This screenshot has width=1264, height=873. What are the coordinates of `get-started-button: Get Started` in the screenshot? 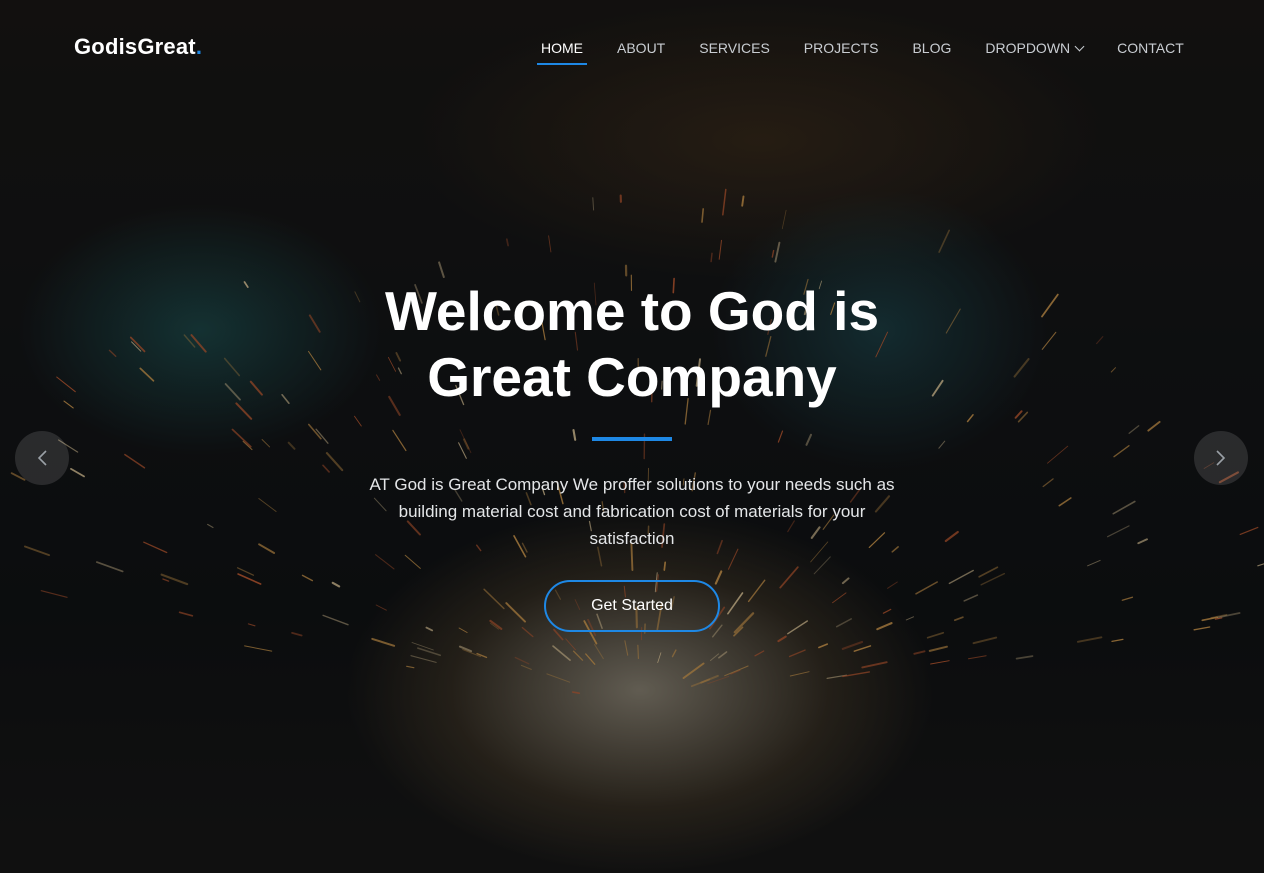 It's located at (632, 606).